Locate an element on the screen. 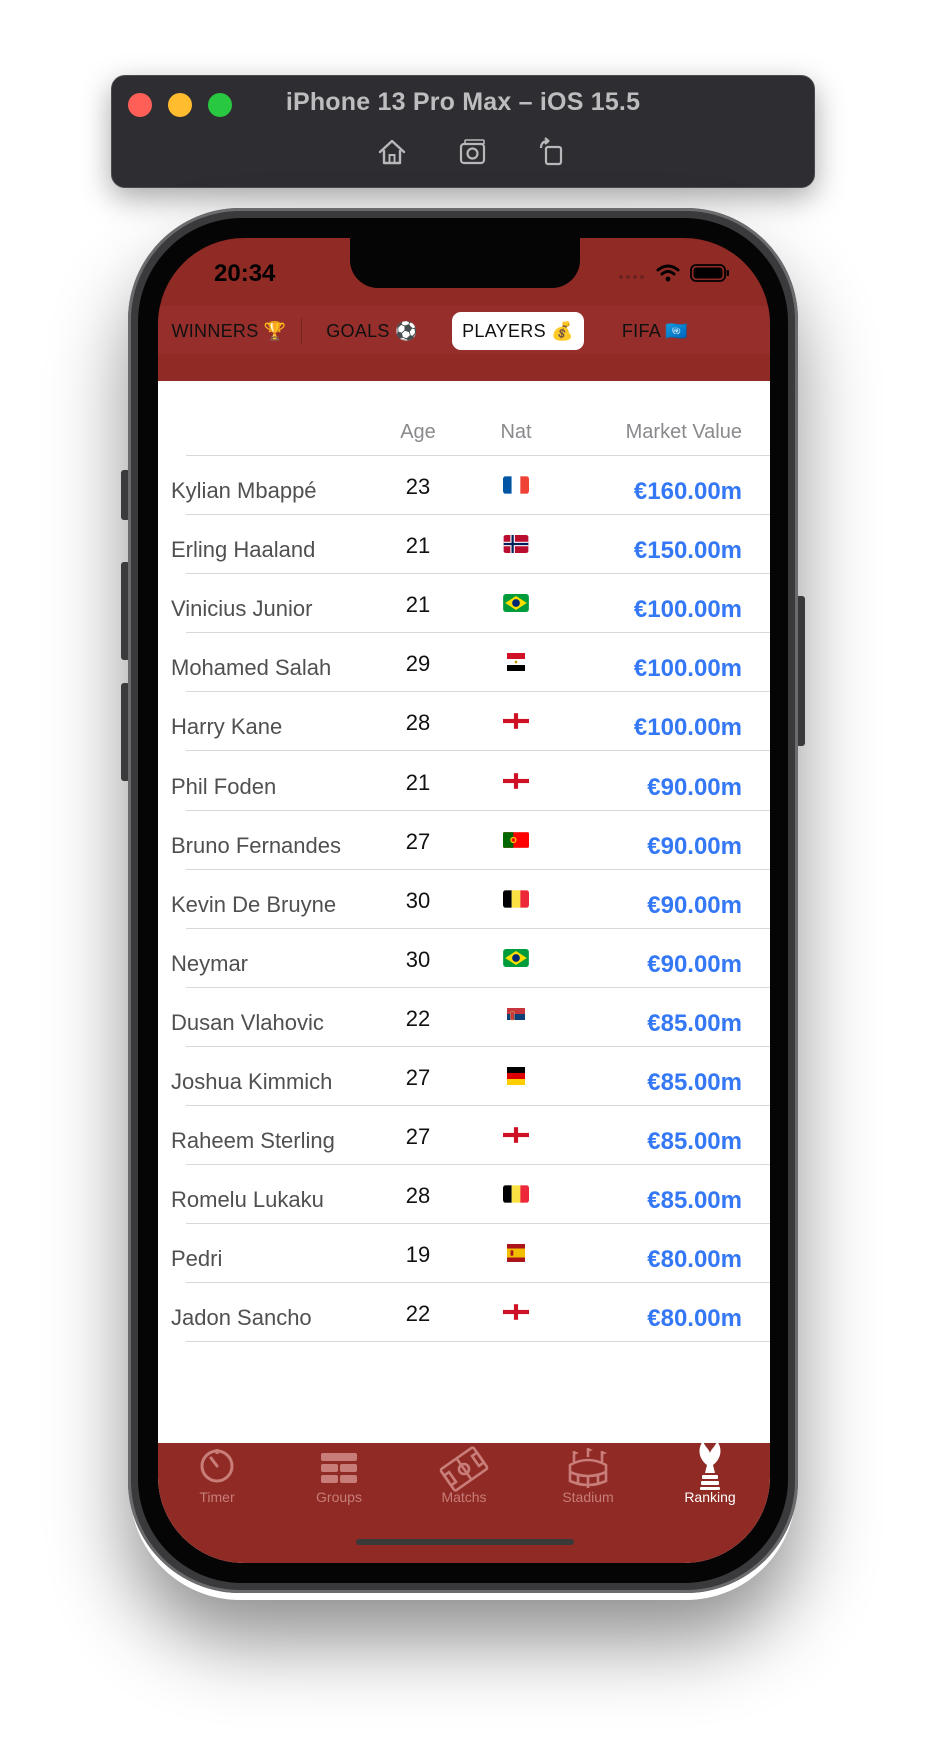 Image resolution: width=926 pixels, height=1742 pixels. tab-ranking: Ranking is located at coordinates (710, 1478).